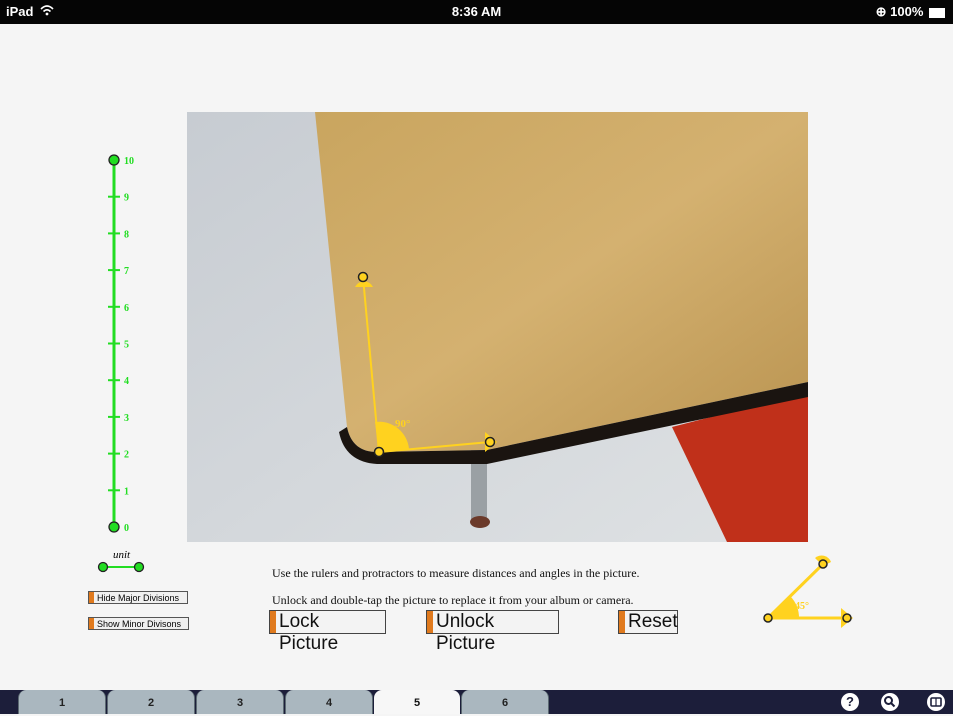  I want to click on tab-1: 1, so click(62, 702).